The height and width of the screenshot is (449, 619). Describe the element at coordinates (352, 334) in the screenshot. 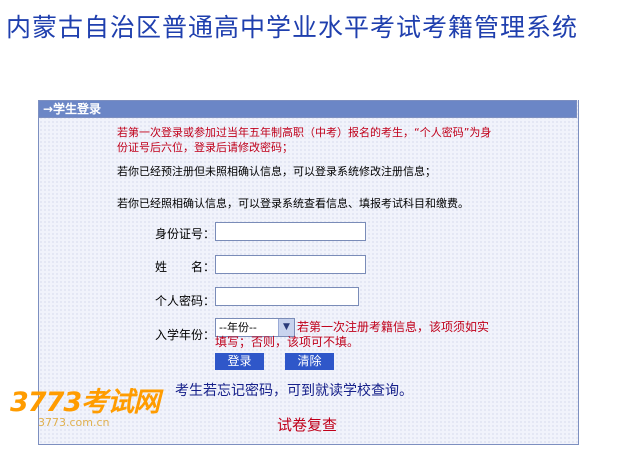

I see `enrollment-year-note: 若第一次注册考籍信息，该项须如实填写；否则，该项可不填。` at that location.